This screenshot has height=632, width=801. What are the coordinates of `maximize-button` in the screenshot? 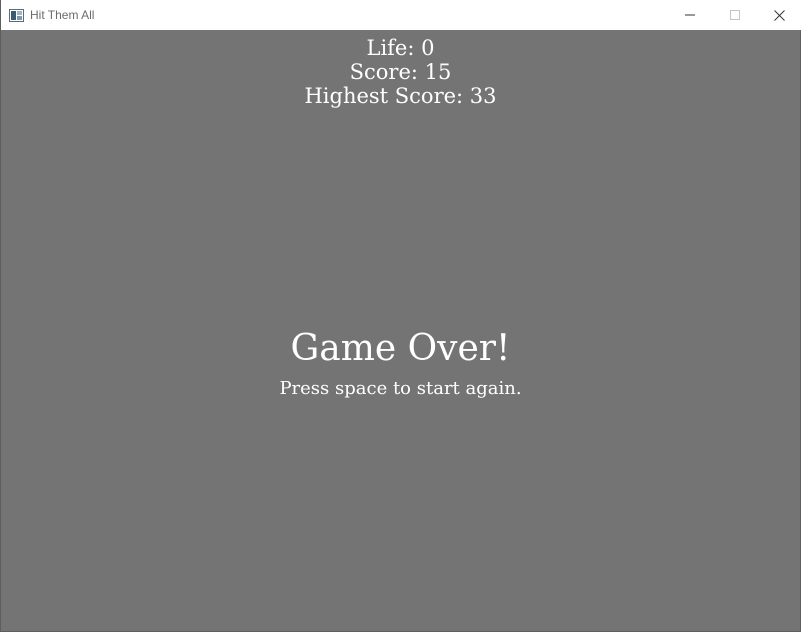 It's located at (734, 15).